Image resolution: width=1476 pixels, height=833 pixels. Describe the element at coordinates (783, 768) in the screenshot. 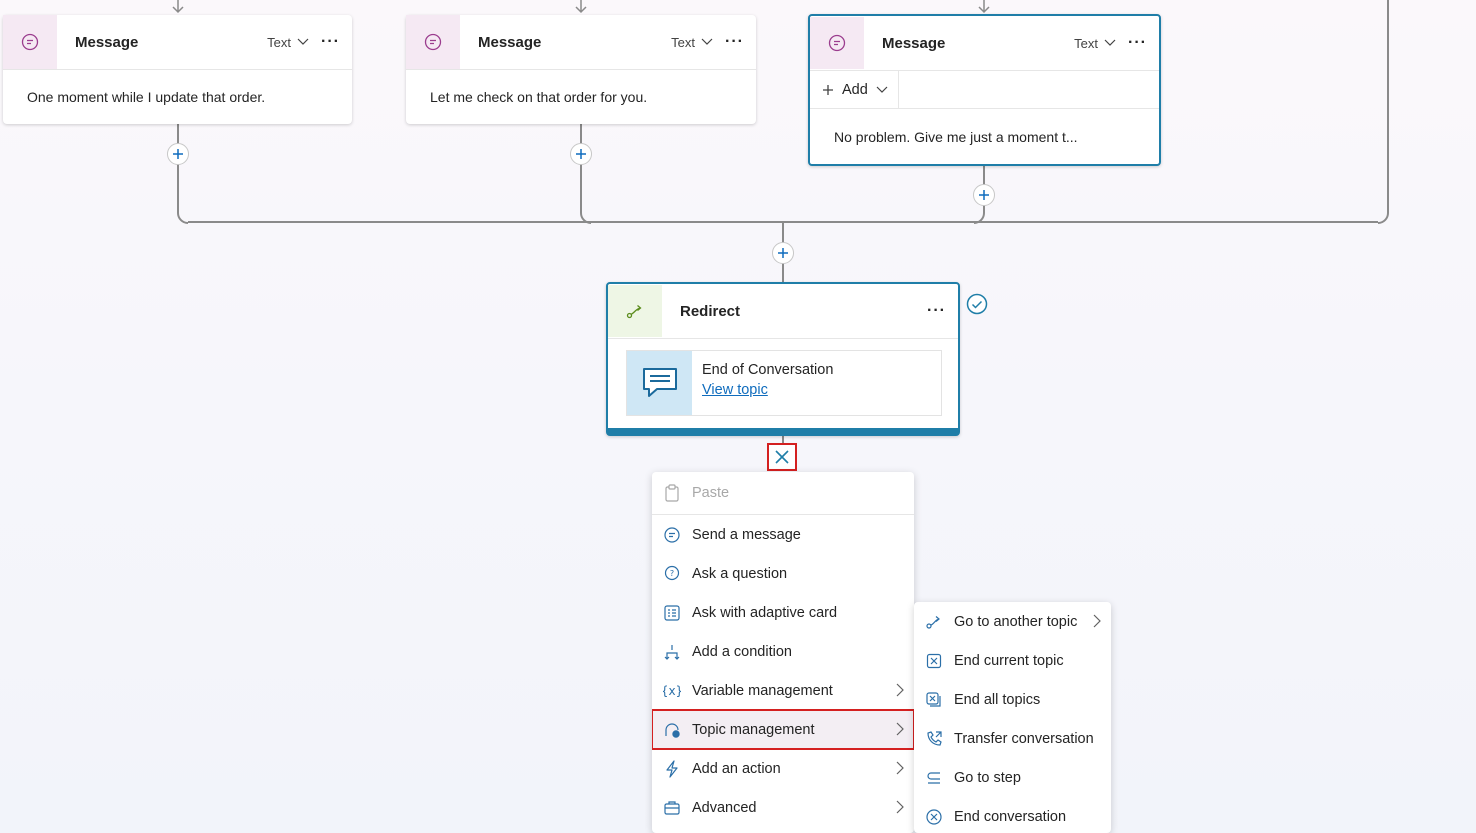

I see `menu-item-add-action: Add an action` at that location.